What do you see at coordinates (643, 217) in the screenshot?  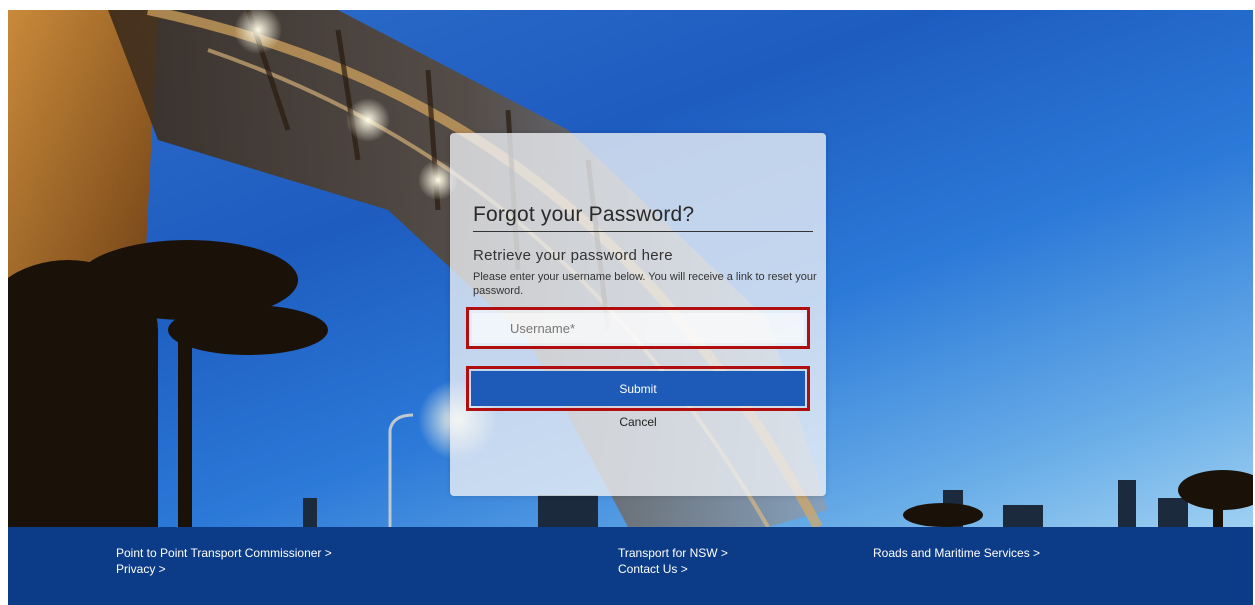 I see `page-title: Forgot your Password?` at bounding box center [643, 217].